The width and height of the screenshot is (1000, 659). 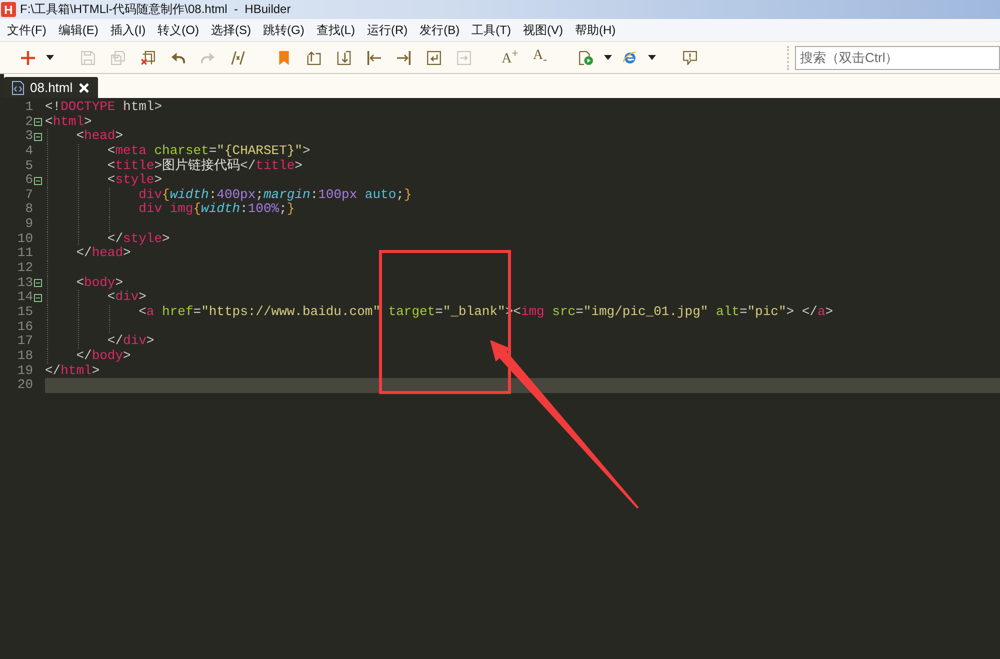 What do you see at coordinates (24, 385) in the screenshot?
I see `line-number: 20` at bounding box center [24, 385].